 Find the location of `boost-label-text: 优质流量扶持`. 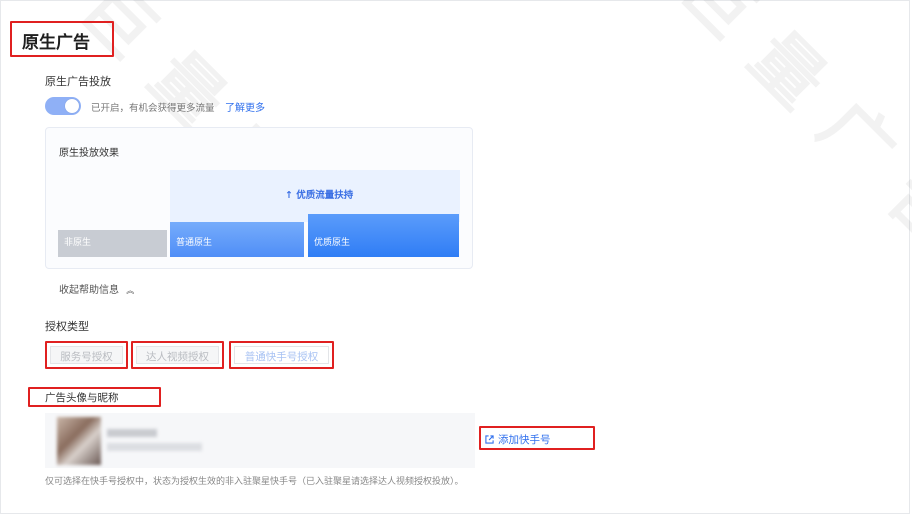

boost-label-text: 优质流量扶持 is located at coordinates (325, 195).